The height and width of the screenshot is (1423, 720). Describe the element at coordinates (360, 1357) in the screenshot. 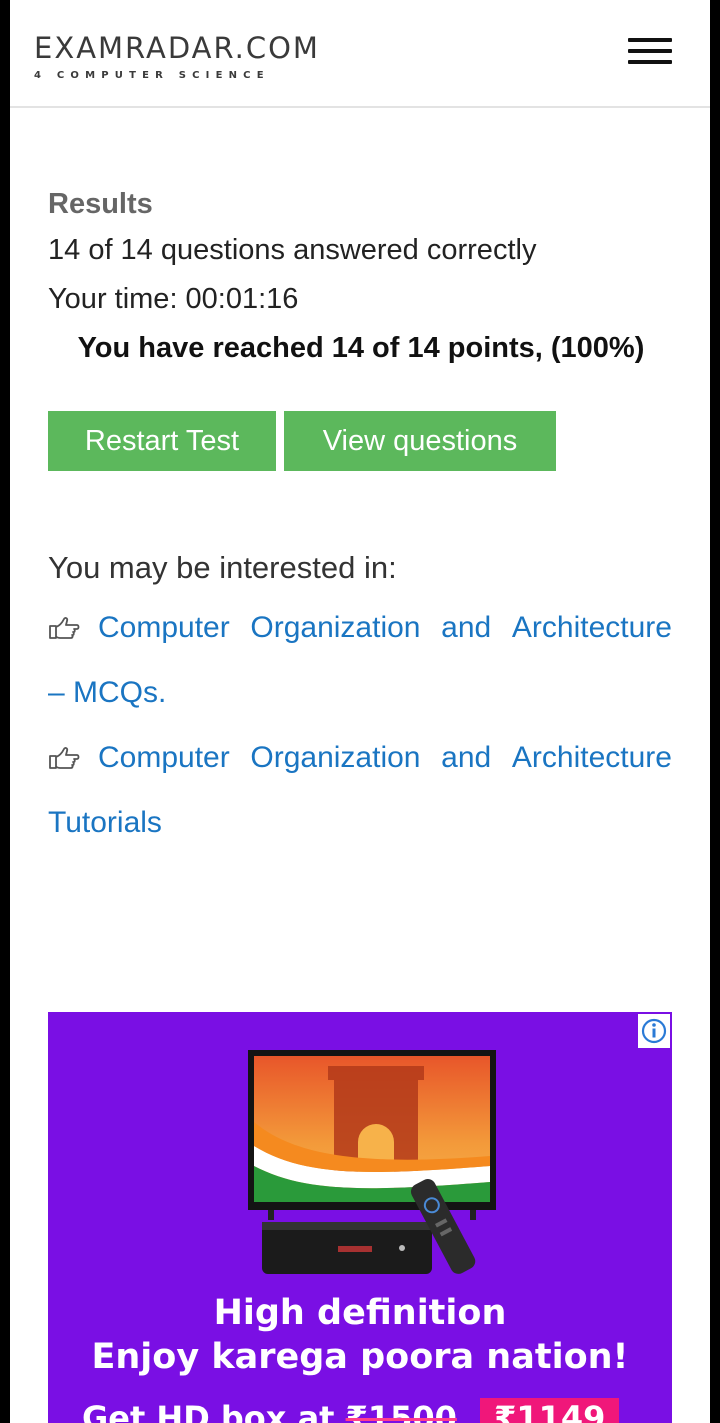

I see `ad-subheadline: Enjoy karega poora nation!` at that location.